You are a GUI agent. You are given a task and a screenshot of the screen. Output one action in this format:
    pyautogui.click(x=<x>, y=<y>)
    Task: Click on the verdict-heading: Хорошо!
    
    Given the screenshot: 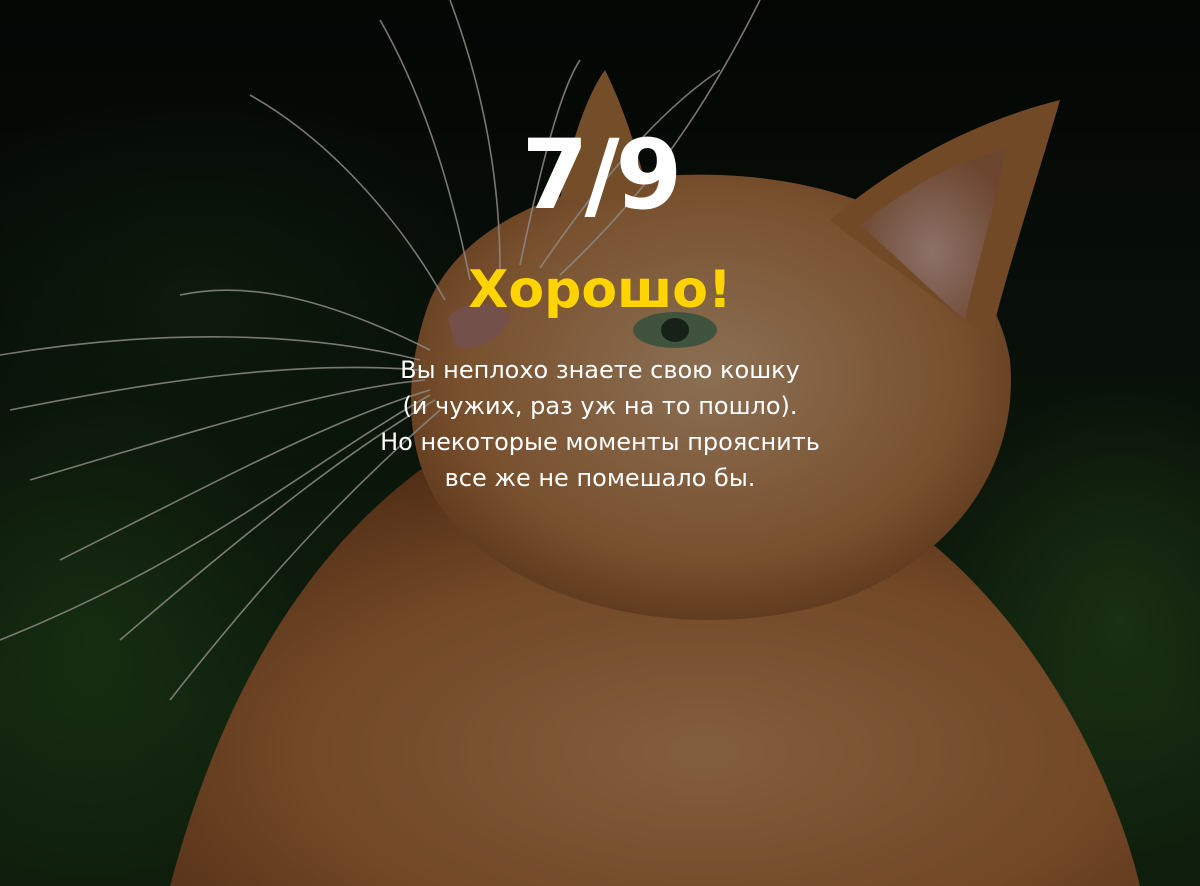 What is the action you would take?
    pyautogui.click(x=600, y=290)
    